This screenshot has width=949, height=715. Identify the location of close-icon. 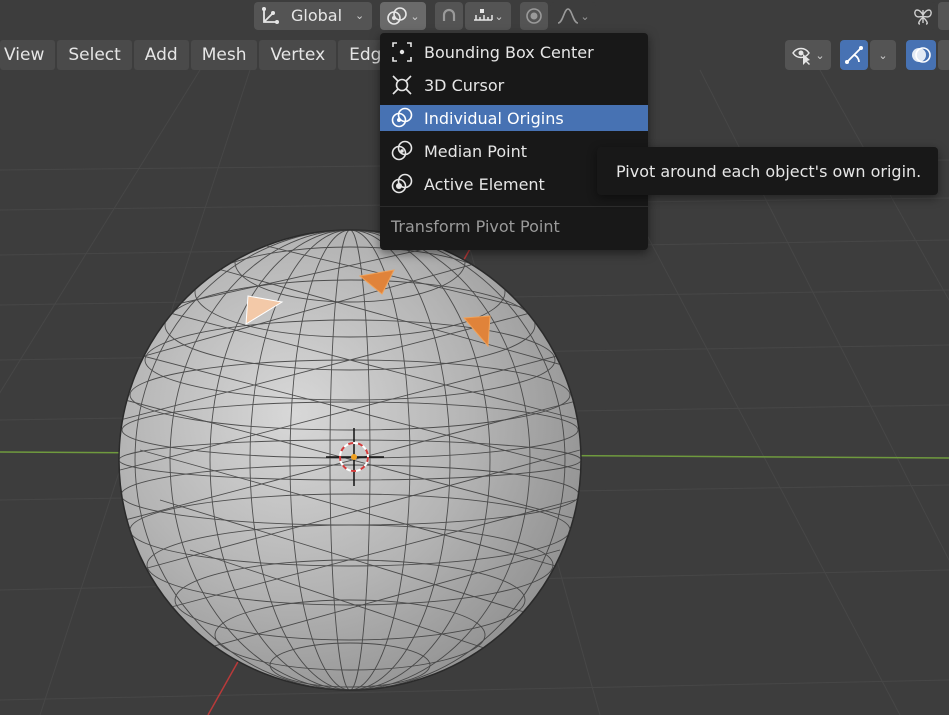
(943, 16).